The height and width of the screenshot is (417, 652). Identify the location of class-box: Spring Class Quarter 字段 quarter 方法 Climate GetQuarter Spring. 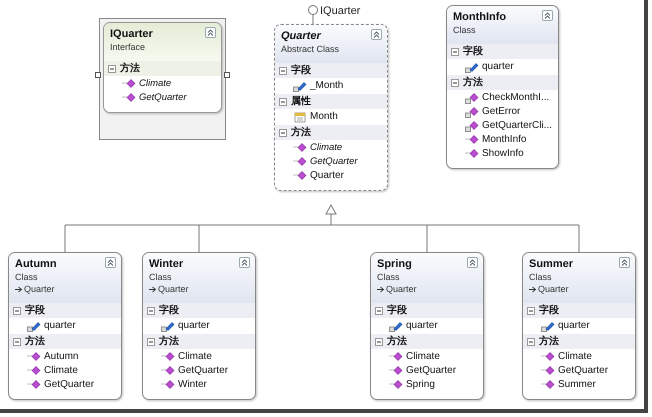
(427, 326).